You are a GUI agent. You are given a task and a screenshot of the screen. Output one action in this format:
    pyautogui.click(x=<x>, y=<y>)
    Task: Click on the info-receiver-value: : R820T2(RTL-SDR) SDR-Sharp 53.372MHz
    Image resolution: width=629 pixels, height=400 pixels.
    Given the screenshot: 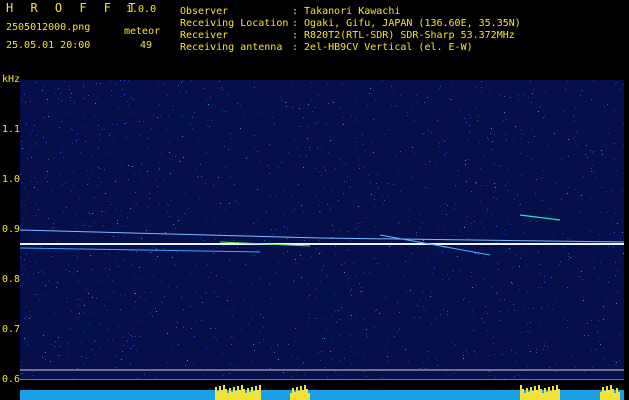 What is the action you would take?
    pyautogui.click(x=403, y=35)
    